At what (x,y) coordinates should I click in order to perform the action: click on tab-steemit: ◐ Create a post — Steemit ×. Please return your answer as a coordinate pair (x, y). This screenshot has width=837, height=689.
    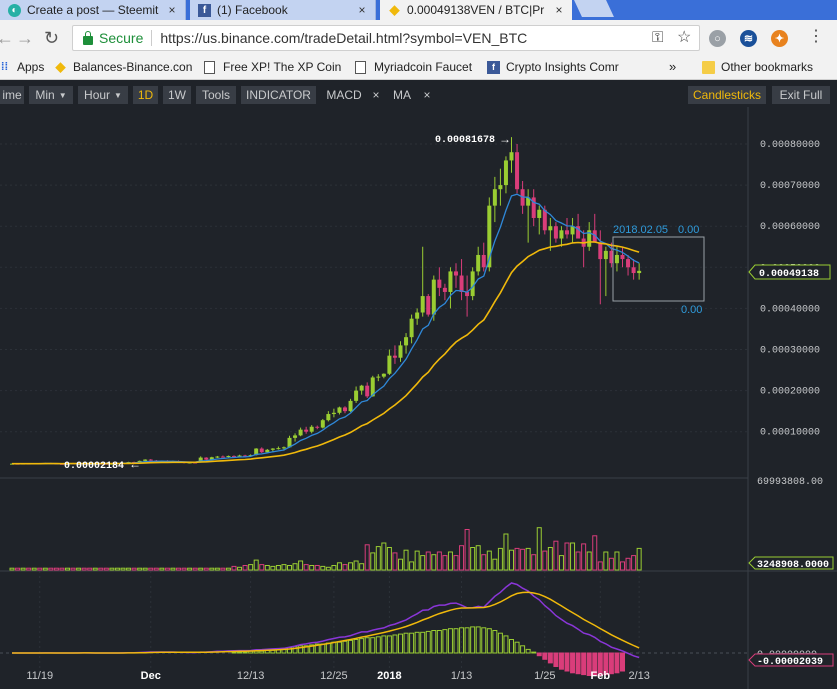
    Looking at the image, I should click on (93, 10).